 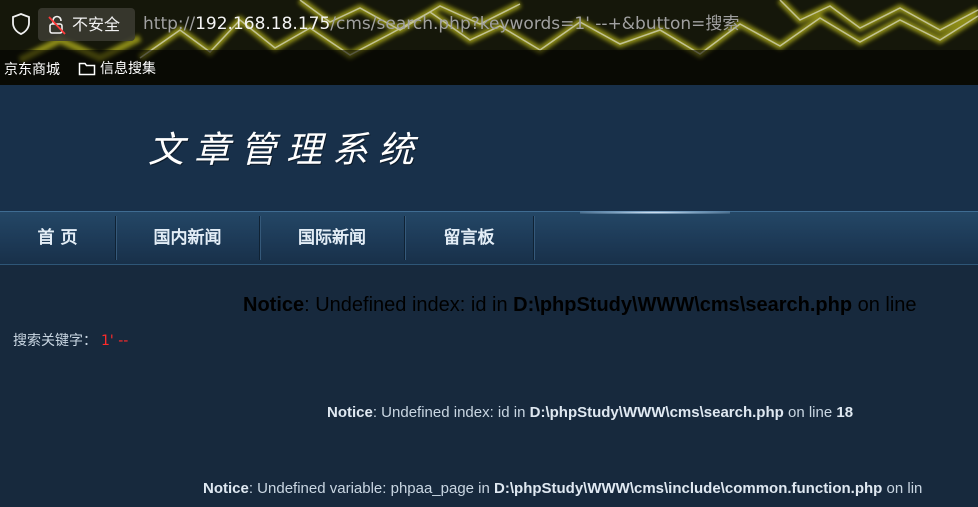 What do you see at coordinates (332, 238) in the screenshot?
I see `nav-item-international-news: 国际新闻` at bounding box center [332, 238].